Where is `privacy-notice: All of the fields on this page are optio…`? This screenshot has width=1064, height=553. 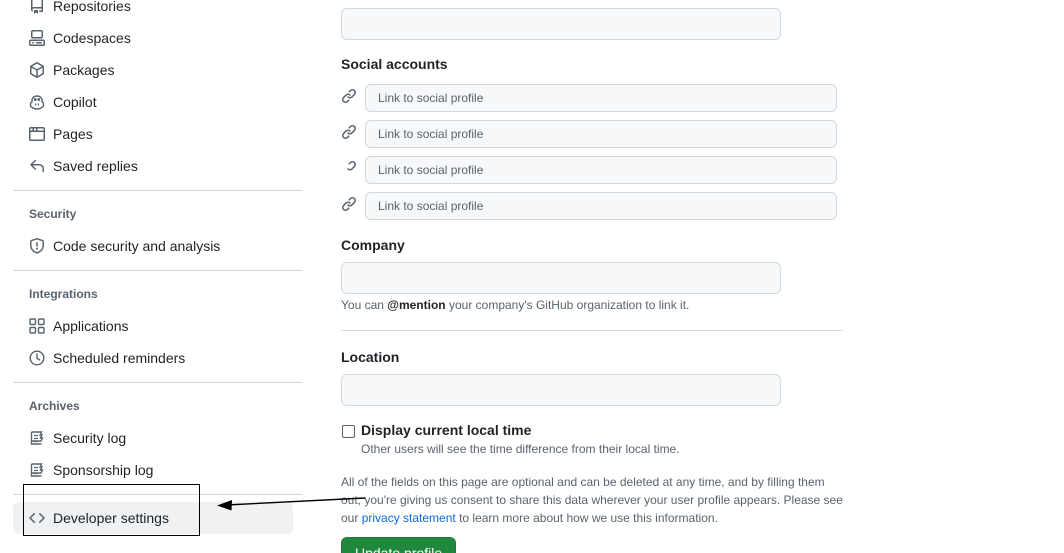
privacy-notice: All of the fields on this page are optio… is located at coordinates (592, 500).